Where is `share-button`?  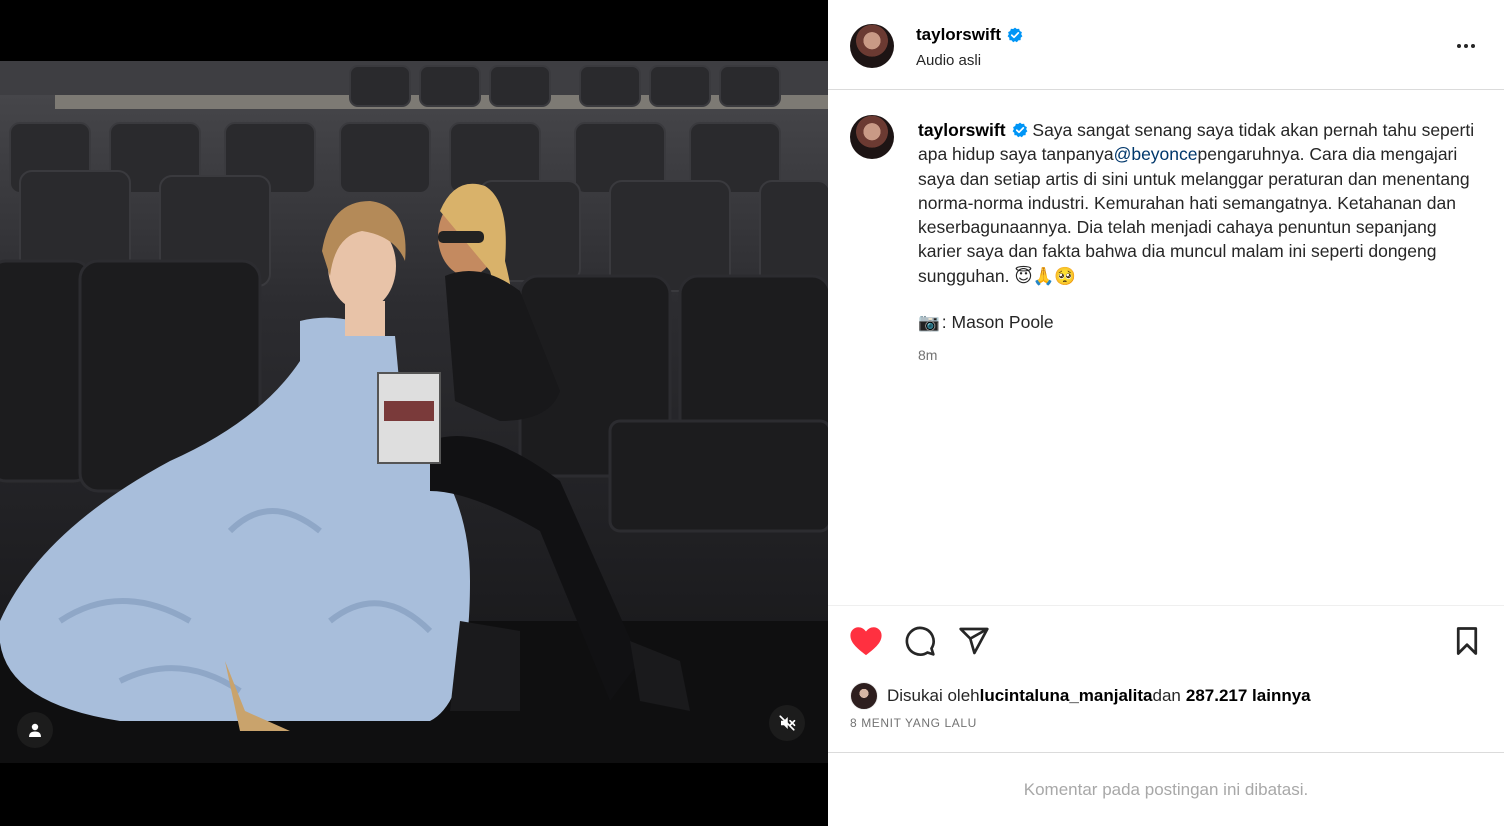 share-button is located at coordinates (974, 641).